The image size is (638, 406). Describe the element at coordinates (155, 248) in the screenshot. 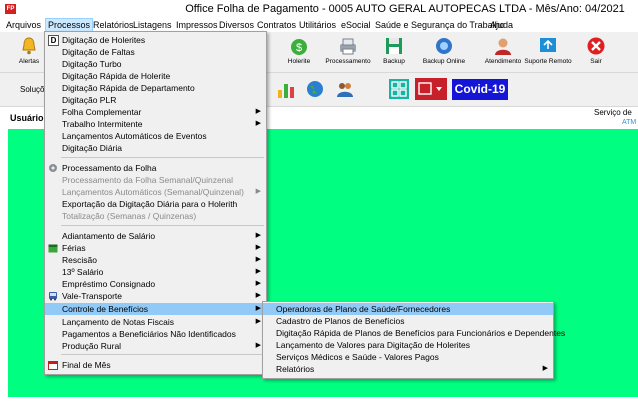

I see `menu-item-ferias: Férias ▶` at that location.